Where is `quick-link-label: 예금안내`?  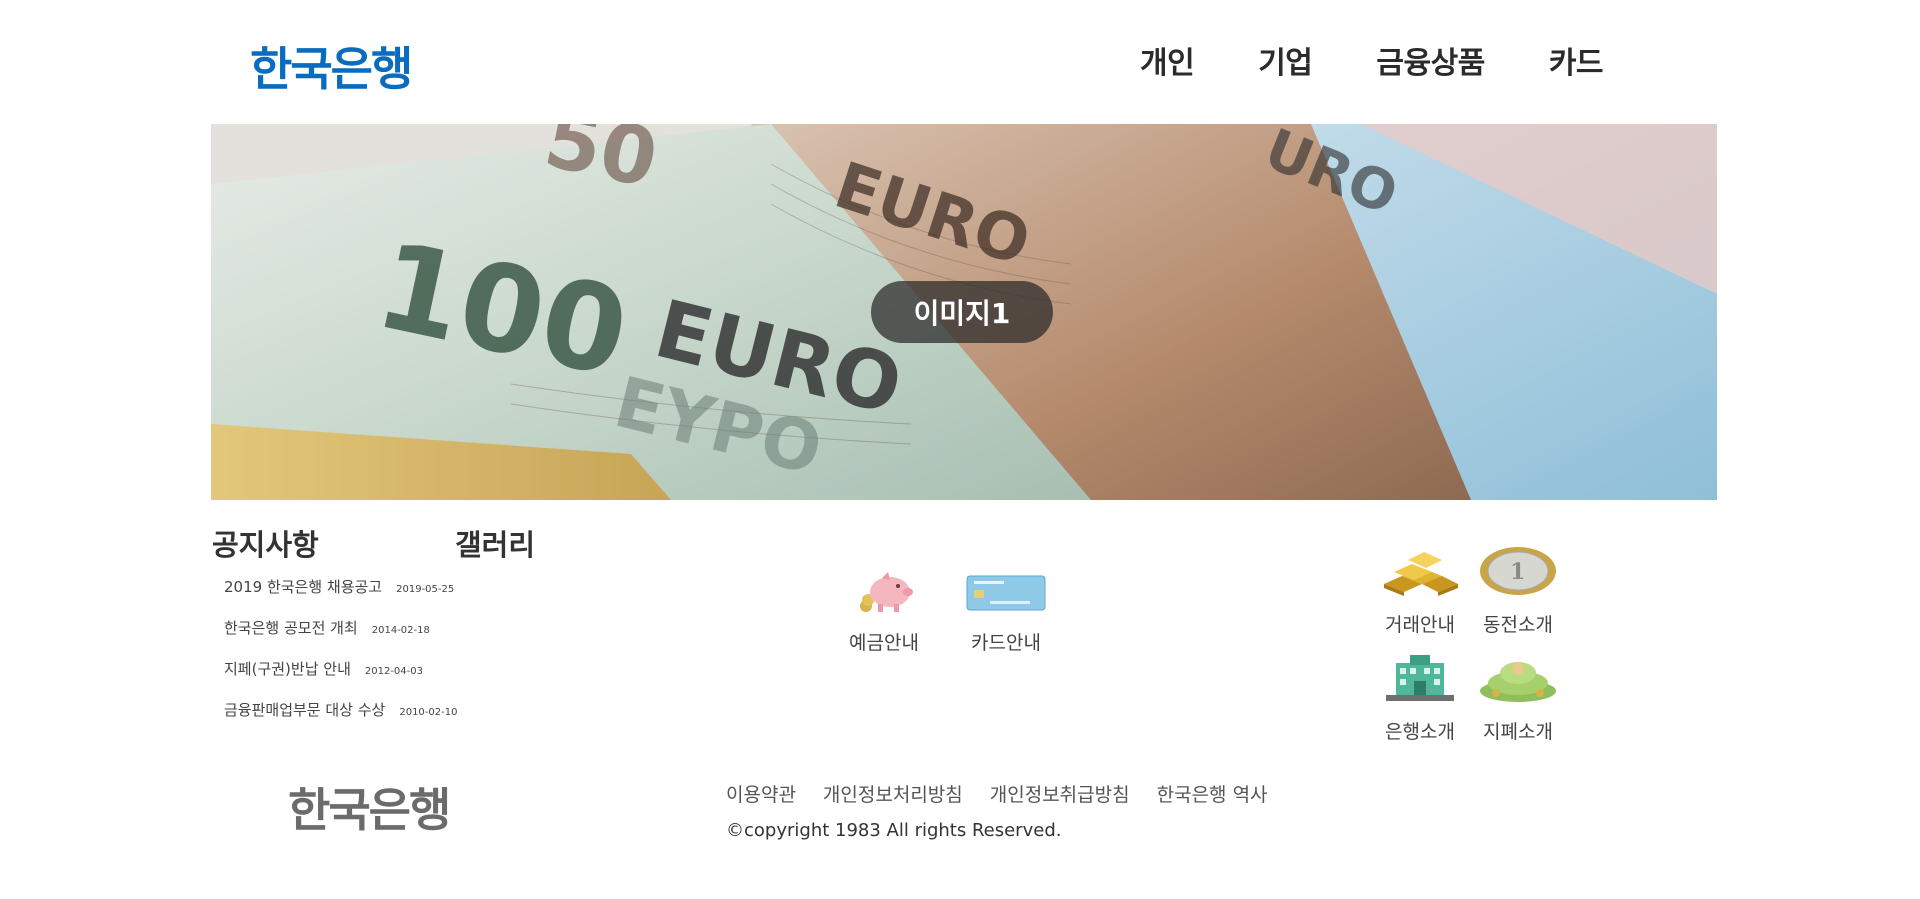
quick-link-label: 예금안내 is located at coordinates (884, 643).